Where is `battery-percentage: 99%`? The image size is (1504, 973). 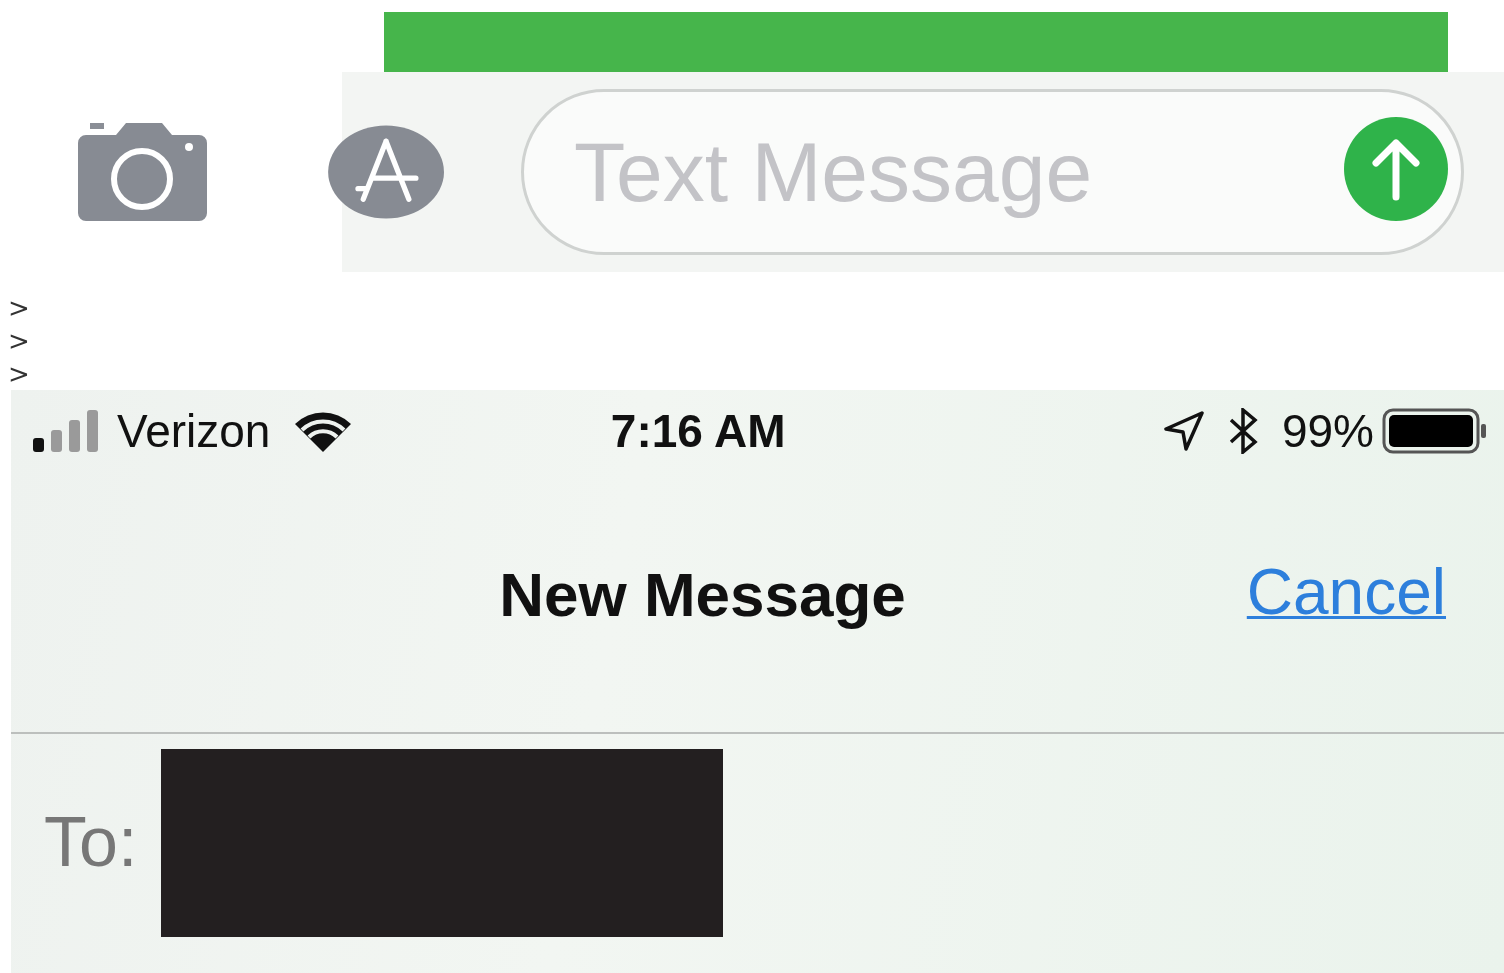
battery-percentage: 99% is located at coordinates (1327, 431).